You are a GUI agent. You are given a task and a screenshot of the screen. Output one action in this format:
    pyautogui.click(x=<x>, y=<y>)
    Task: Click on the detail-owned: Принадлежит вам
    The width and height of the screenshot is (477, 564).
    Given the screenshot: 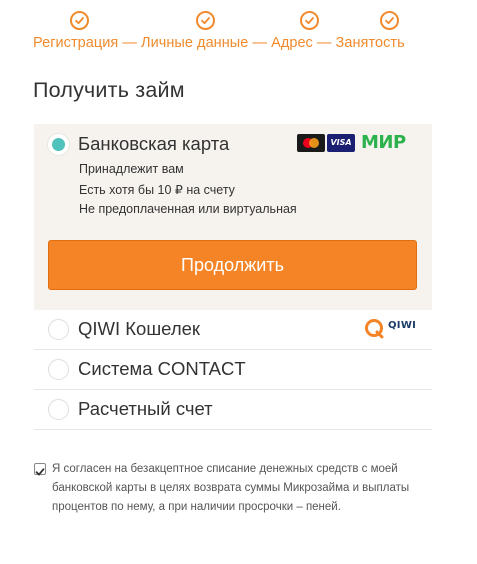 What is the action you would take?
    pyautogui.click(x=131, y=169)
    